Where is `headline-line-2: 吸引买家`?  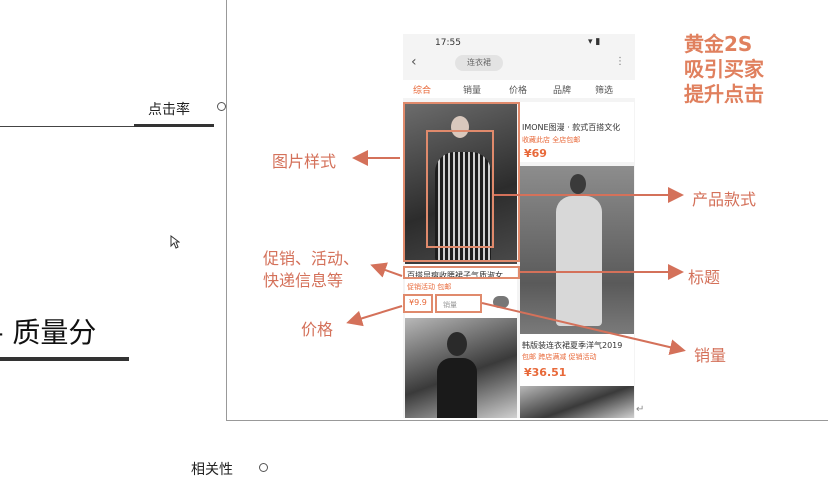
headline-line-2: 吸引买家 is located at coordinates (724, 69).